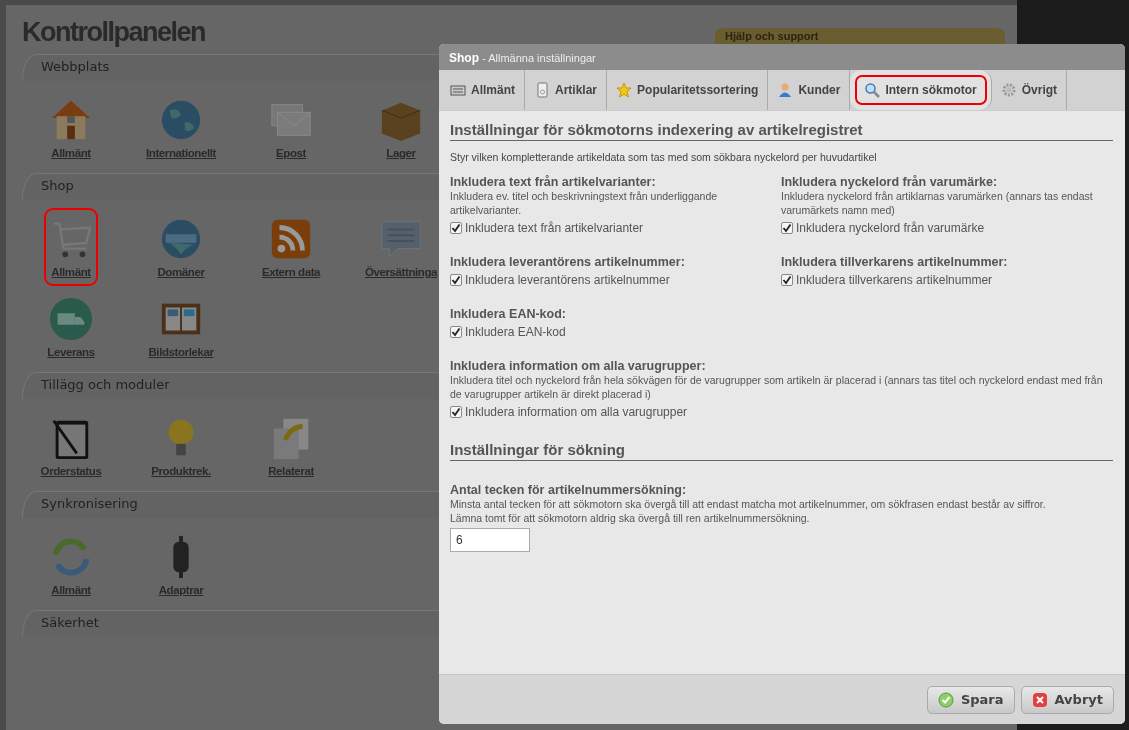 The height and width of the screenshot is (730, 1129). Describe the element at coordinates (576, 412) in the screenshot. I see `checkbox-label: Inkludera information om alla varugrupper` at that location.